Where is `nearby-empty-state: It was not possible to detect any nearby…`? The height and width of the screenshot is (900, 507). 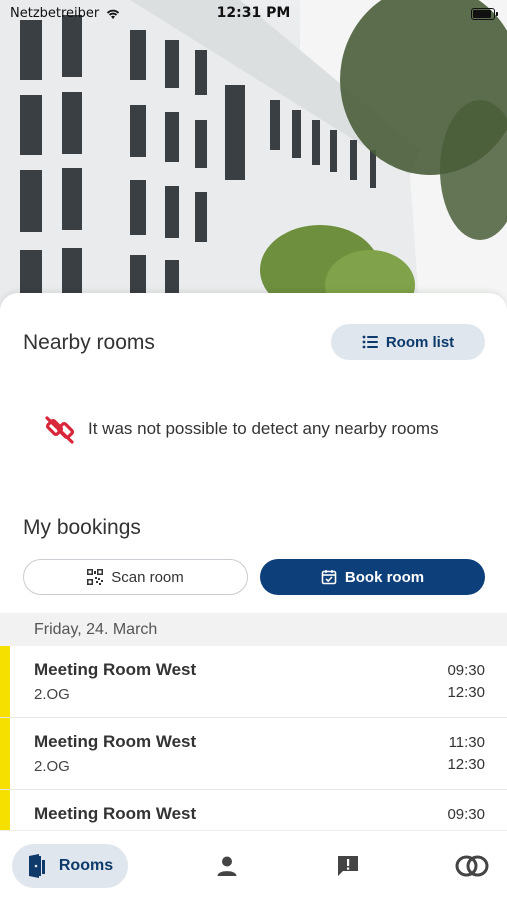 nearby-empty-state: It was not possible to detect any nearby… is located at coordinates (241, 429).